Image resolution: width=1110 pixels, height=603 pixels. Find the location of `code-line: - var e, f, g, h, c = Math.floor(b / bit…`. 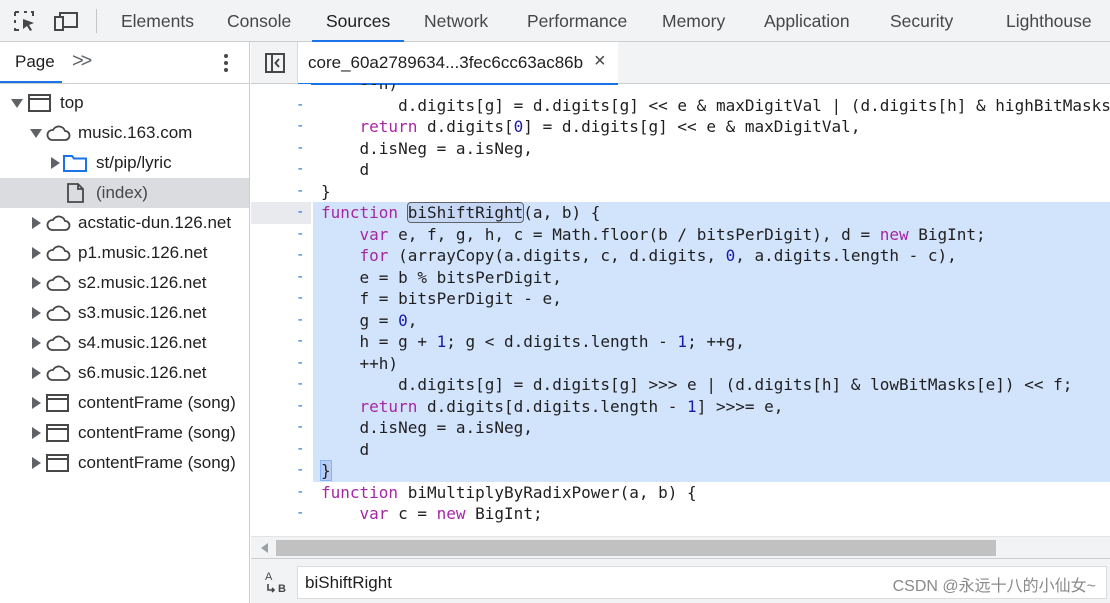

code-line: - var e, f, g, h, c = Math.floor(b / bit… is located at coordinates (680, 234).